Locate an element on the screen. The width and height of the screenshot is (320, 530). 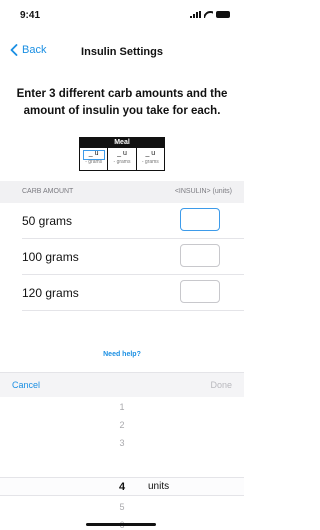
picker-toolbar: Cancel Done is located at coordinates (122, 384).